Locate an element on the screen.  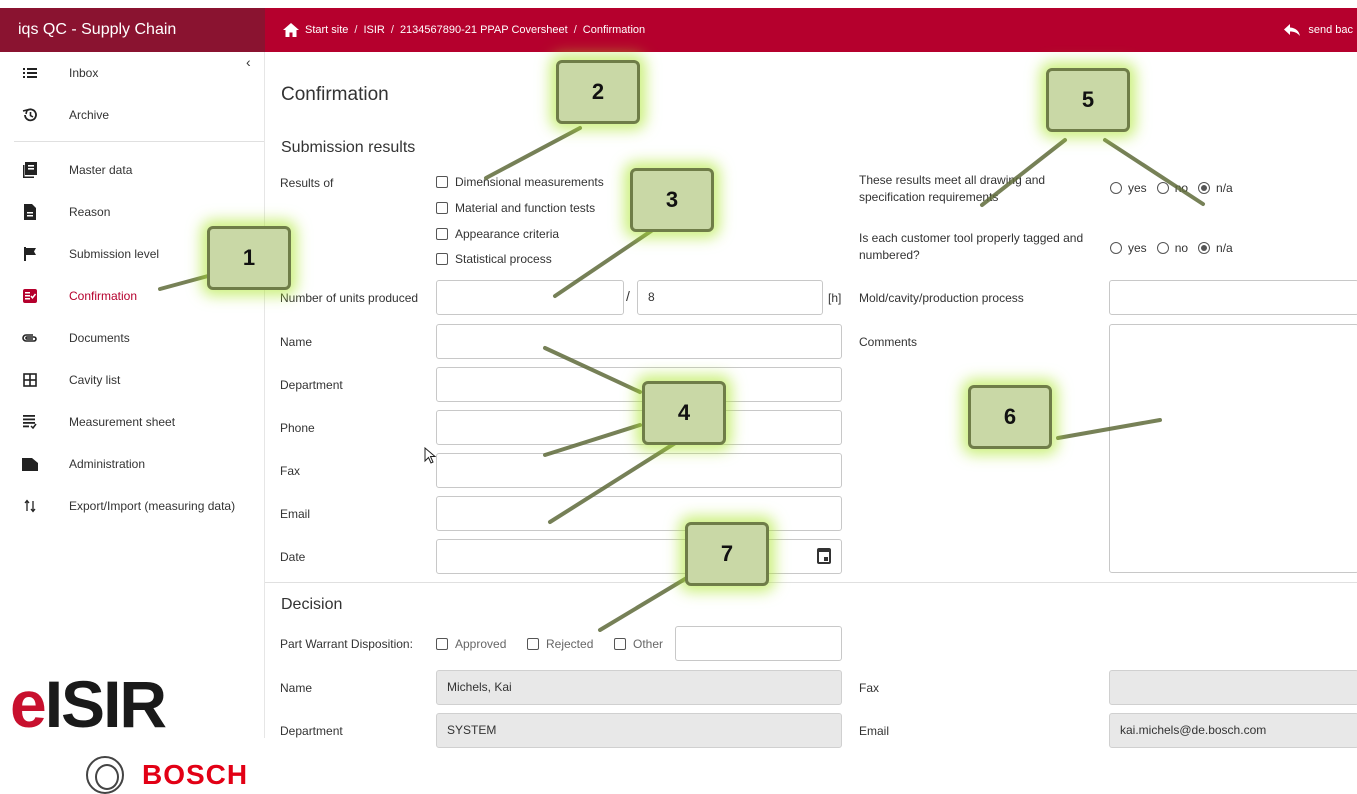
comments-label: Comments is located at coordinates (888, 342).